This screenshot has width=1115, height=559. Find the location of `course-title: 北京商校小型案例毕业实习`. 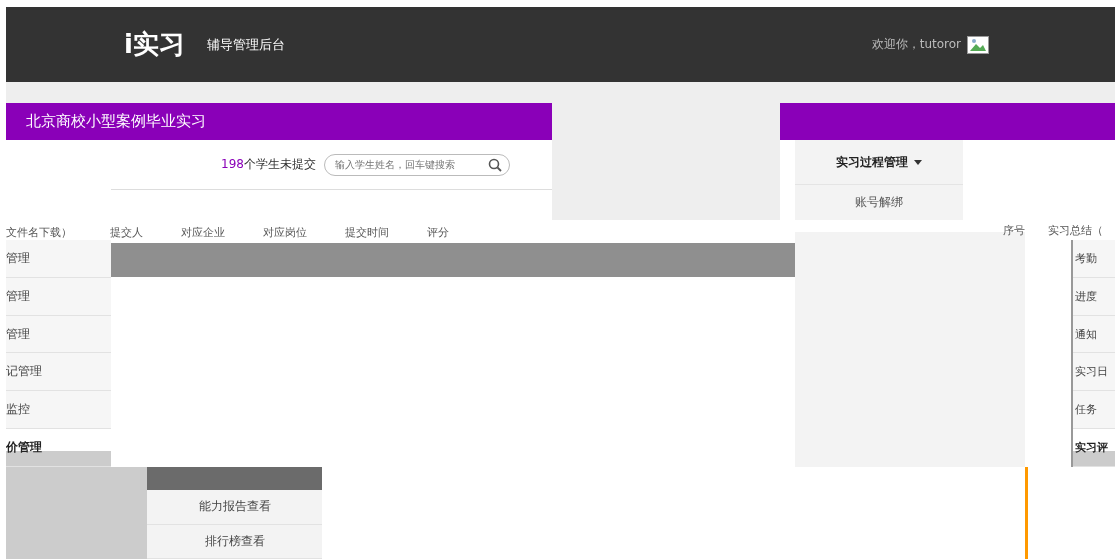

course-title: 北京商校小型案例毕业实习 is located at coordinates (116, 121).